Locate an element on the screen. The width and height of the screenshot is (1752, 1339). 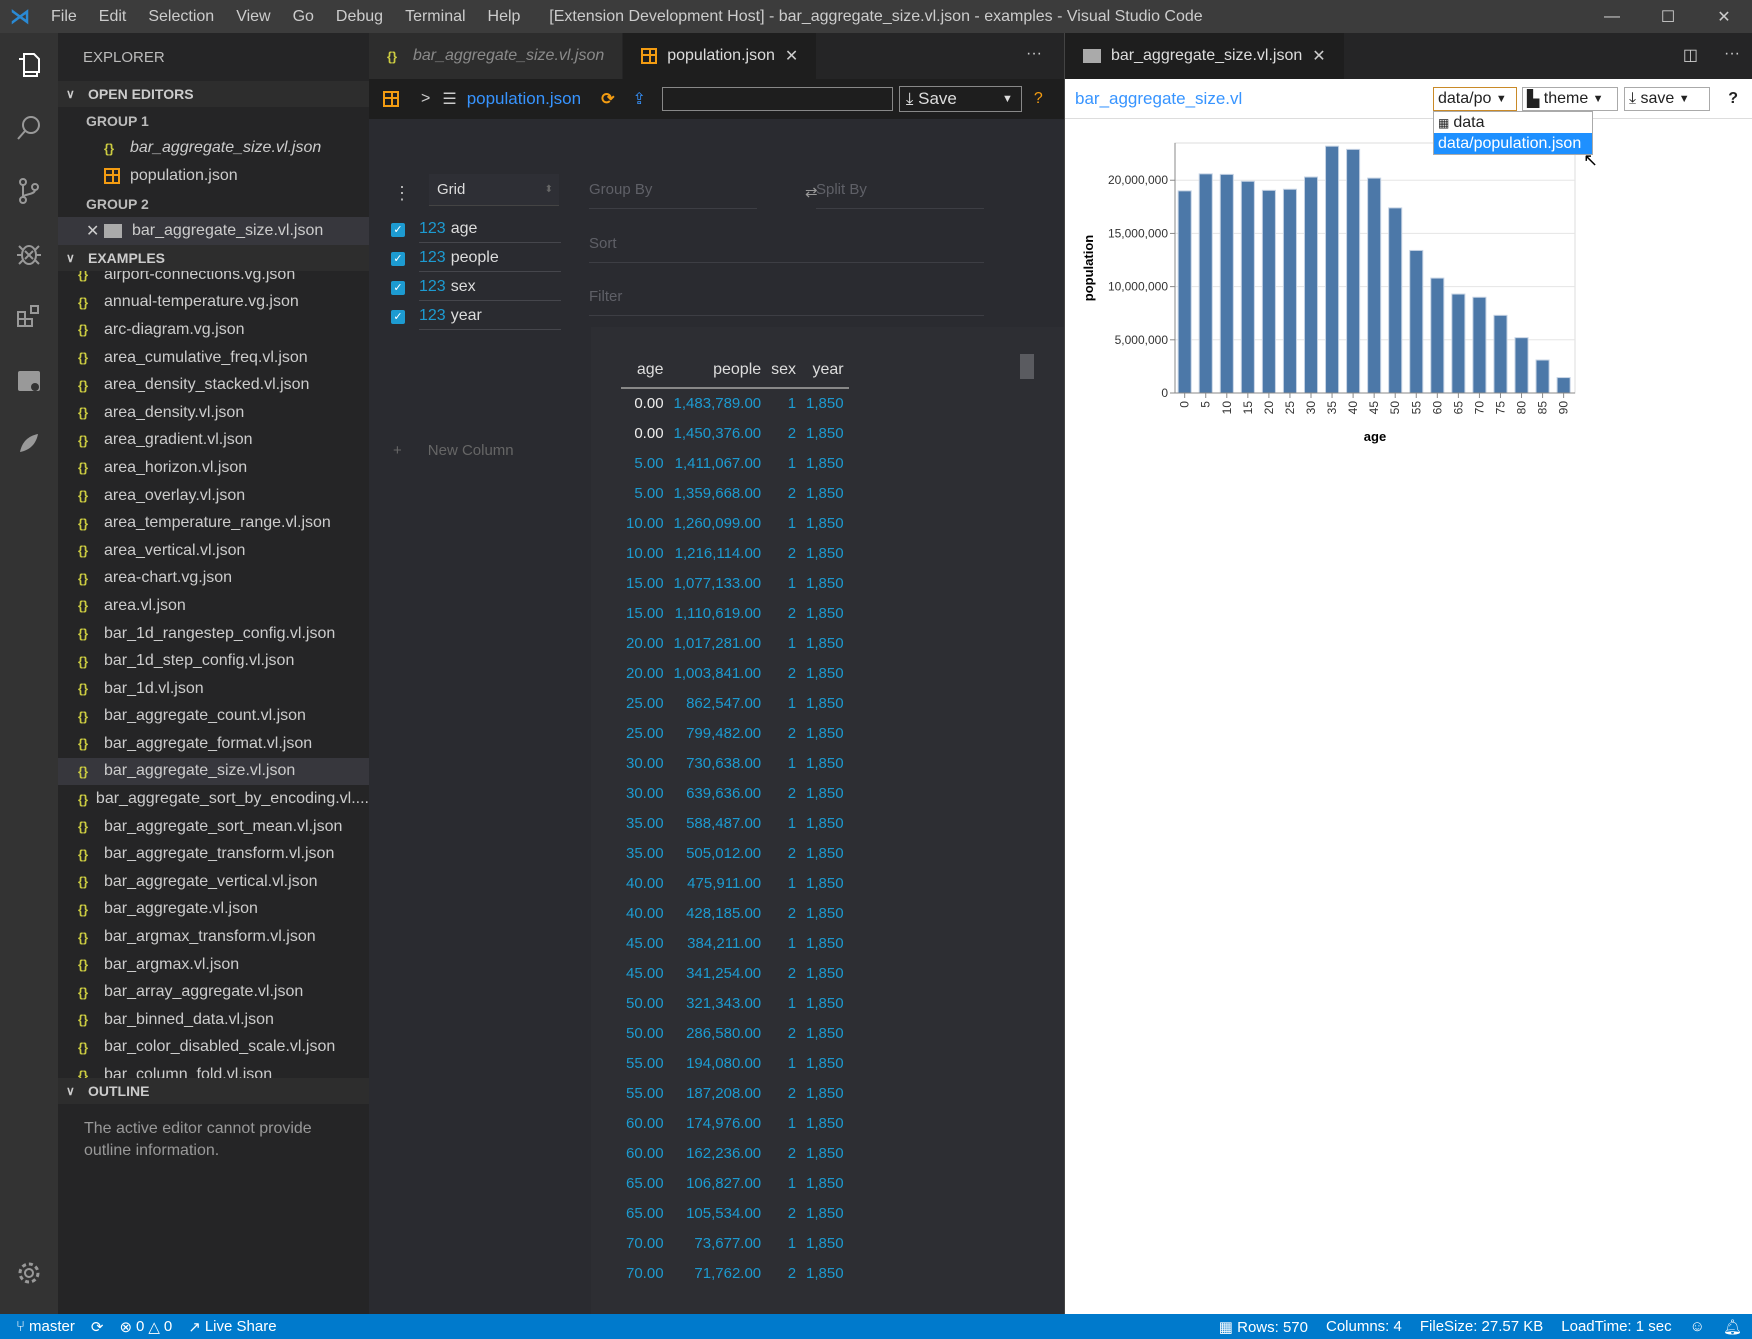
tab-bar-aggregate-size: {} bar_aggregate_size.vl.json is located at coordinates (496, 56).